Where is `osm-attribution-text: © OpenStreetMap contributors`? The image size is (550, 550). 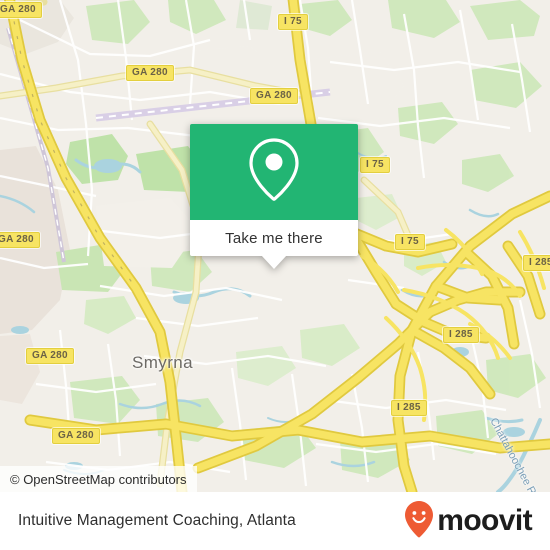
osm-attribution-text: © OpenStreetMap contributors is located at coordinates (98, 479).